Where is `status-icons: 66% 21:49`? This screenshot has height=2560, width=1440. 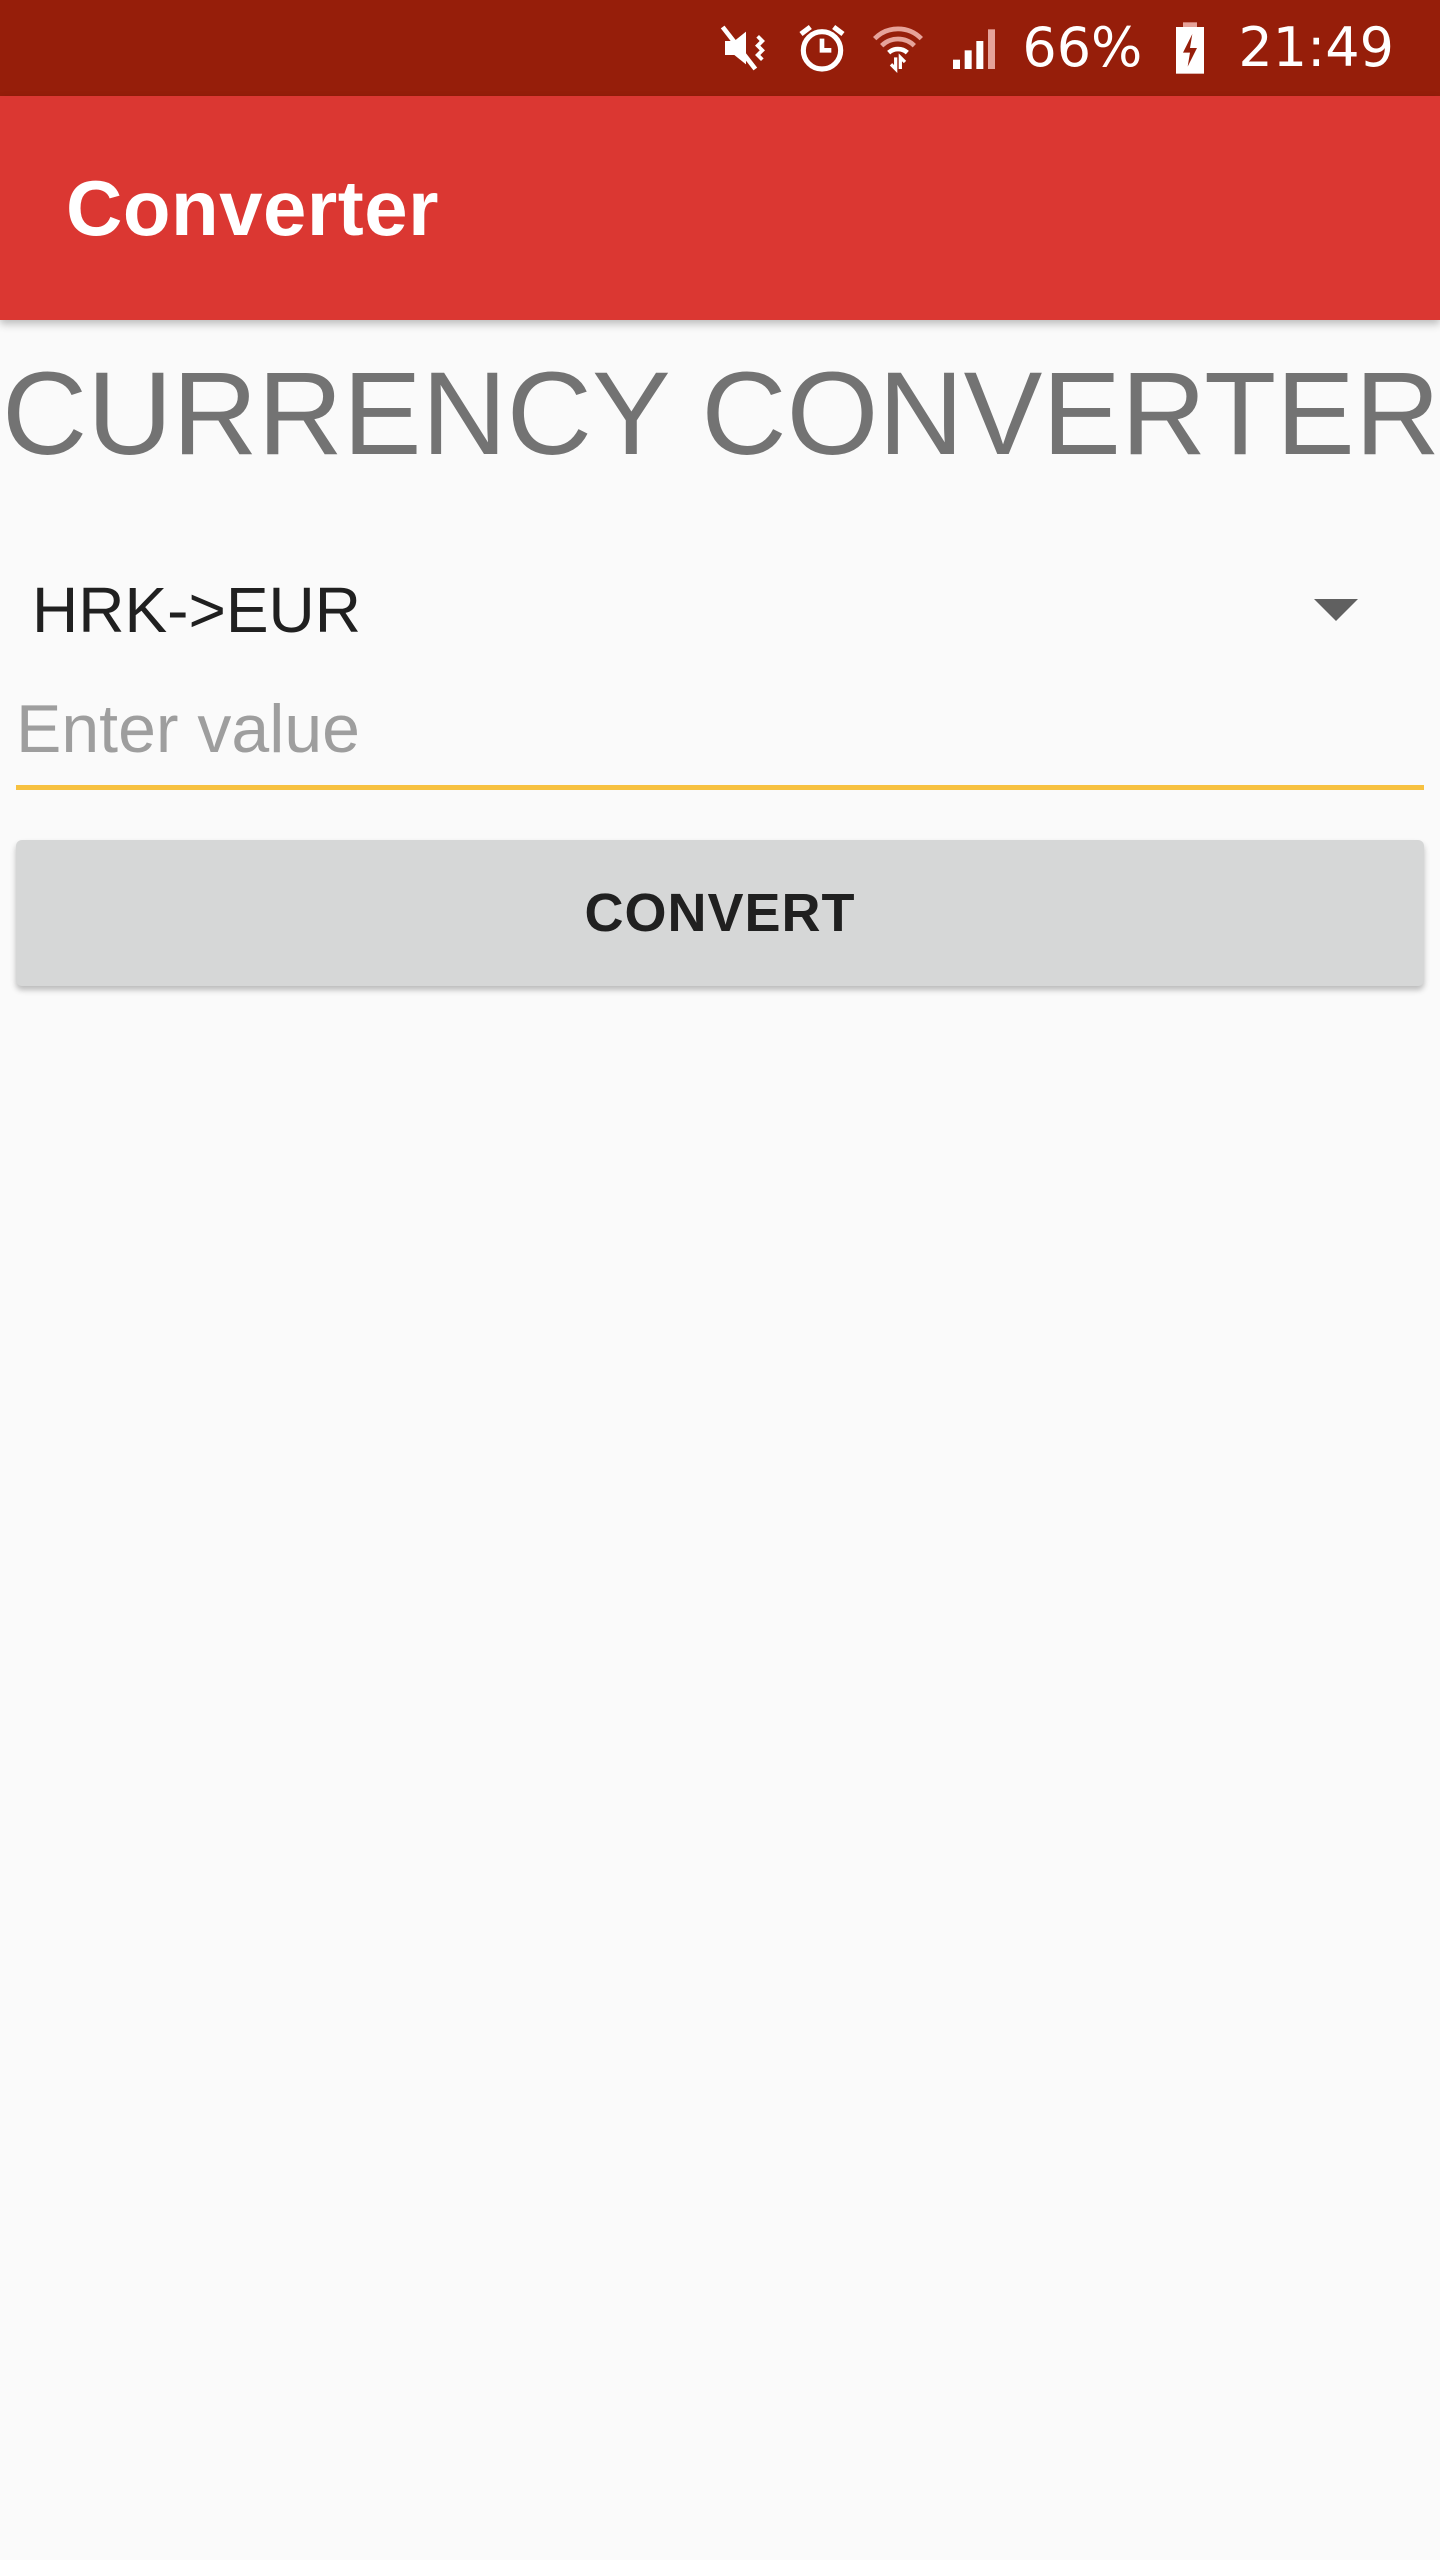
status-icons: 66% 21:49 is located at coordinates (1056, 48).